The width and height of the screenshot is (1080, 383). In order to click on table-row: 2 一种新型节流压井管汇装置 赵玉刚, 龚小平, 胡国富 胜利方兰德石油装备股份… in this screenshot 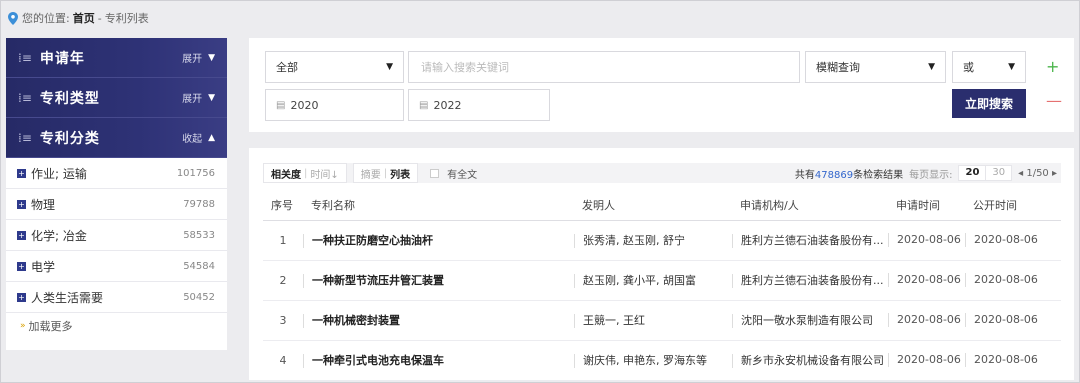, I will do `click(662, 280)`.